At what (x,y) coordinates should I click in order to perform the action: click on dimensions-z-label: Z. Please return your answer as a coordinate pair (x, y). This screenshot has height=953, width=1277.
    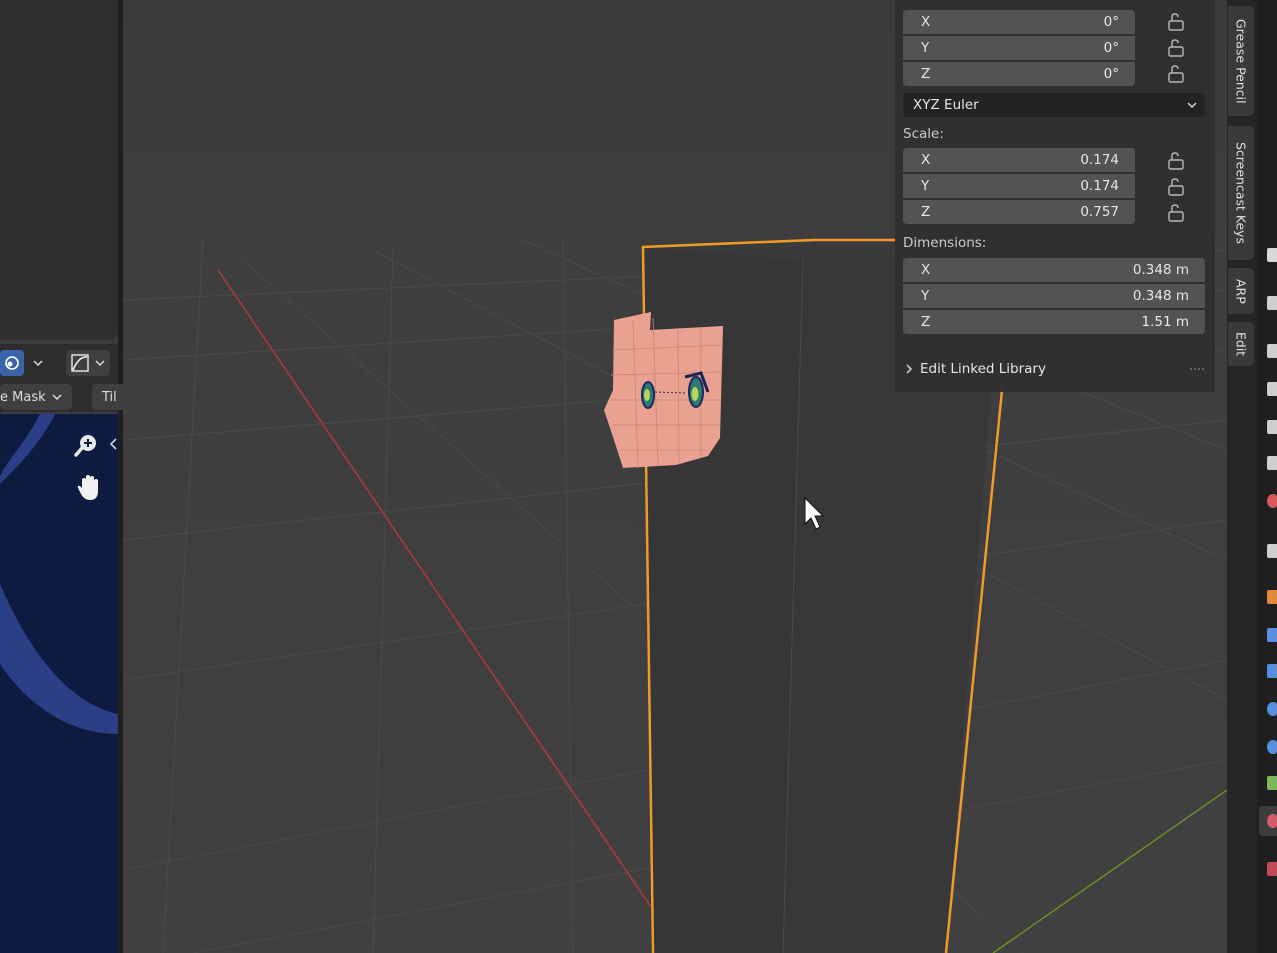
    Looking at the image, I should click on (926, 322).